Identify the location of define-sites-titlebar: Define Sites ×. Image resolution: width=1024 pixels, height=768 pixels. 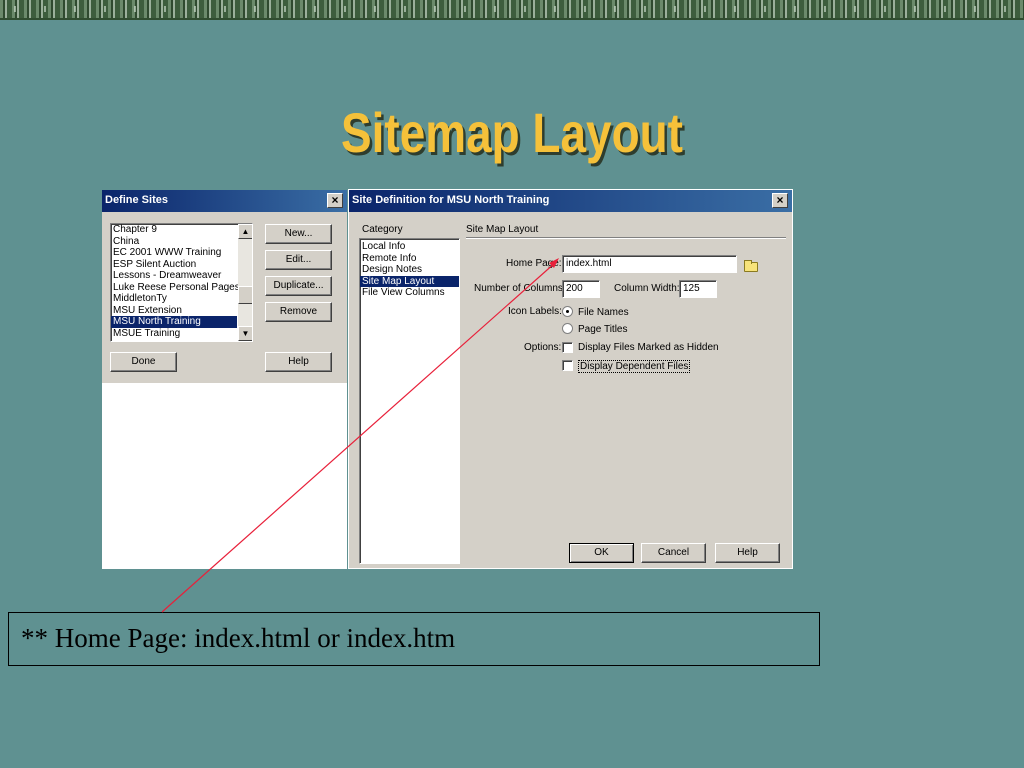
(224, 201).